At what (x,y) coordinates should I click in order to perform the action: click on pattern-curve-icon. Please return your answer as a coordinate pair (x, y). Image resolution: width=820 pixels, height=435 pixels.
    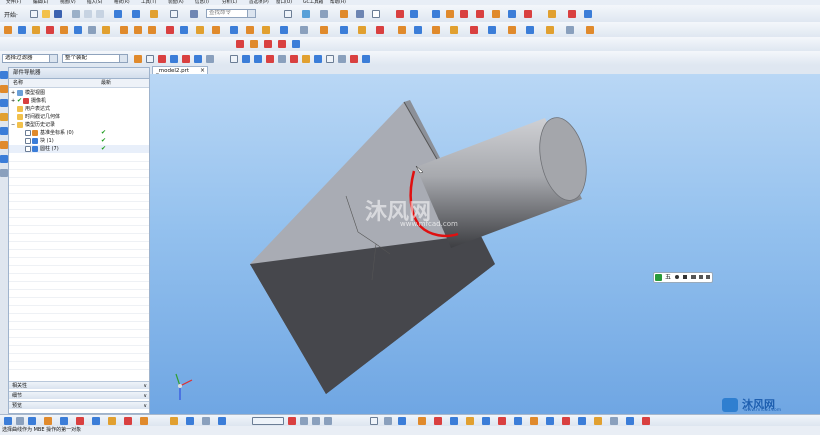
    Looking at the image, I should click on (486, 421).